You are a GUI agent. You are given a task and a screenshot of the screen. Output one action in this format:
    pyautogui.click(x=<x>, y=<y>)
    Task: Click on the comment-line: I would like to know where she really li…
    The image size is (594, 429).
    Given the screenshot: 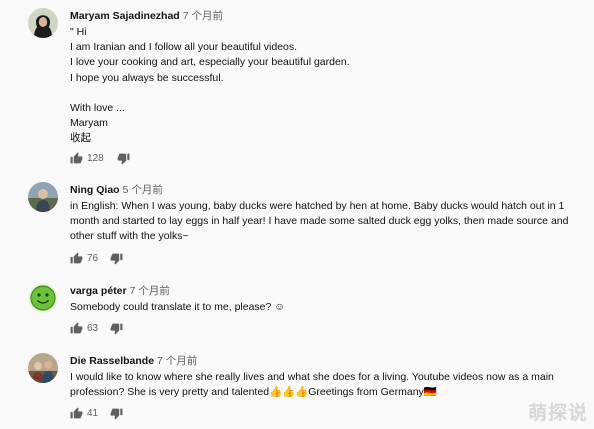 What is the action you would take?
    pyautogui.click(x=312, y=377)
    